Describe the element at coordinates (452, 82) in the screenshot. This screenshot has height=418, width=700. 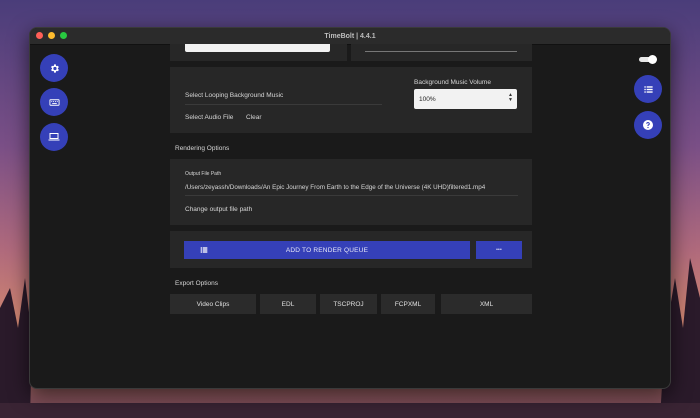
I see `volume-label: Background Music Volume` at that location.